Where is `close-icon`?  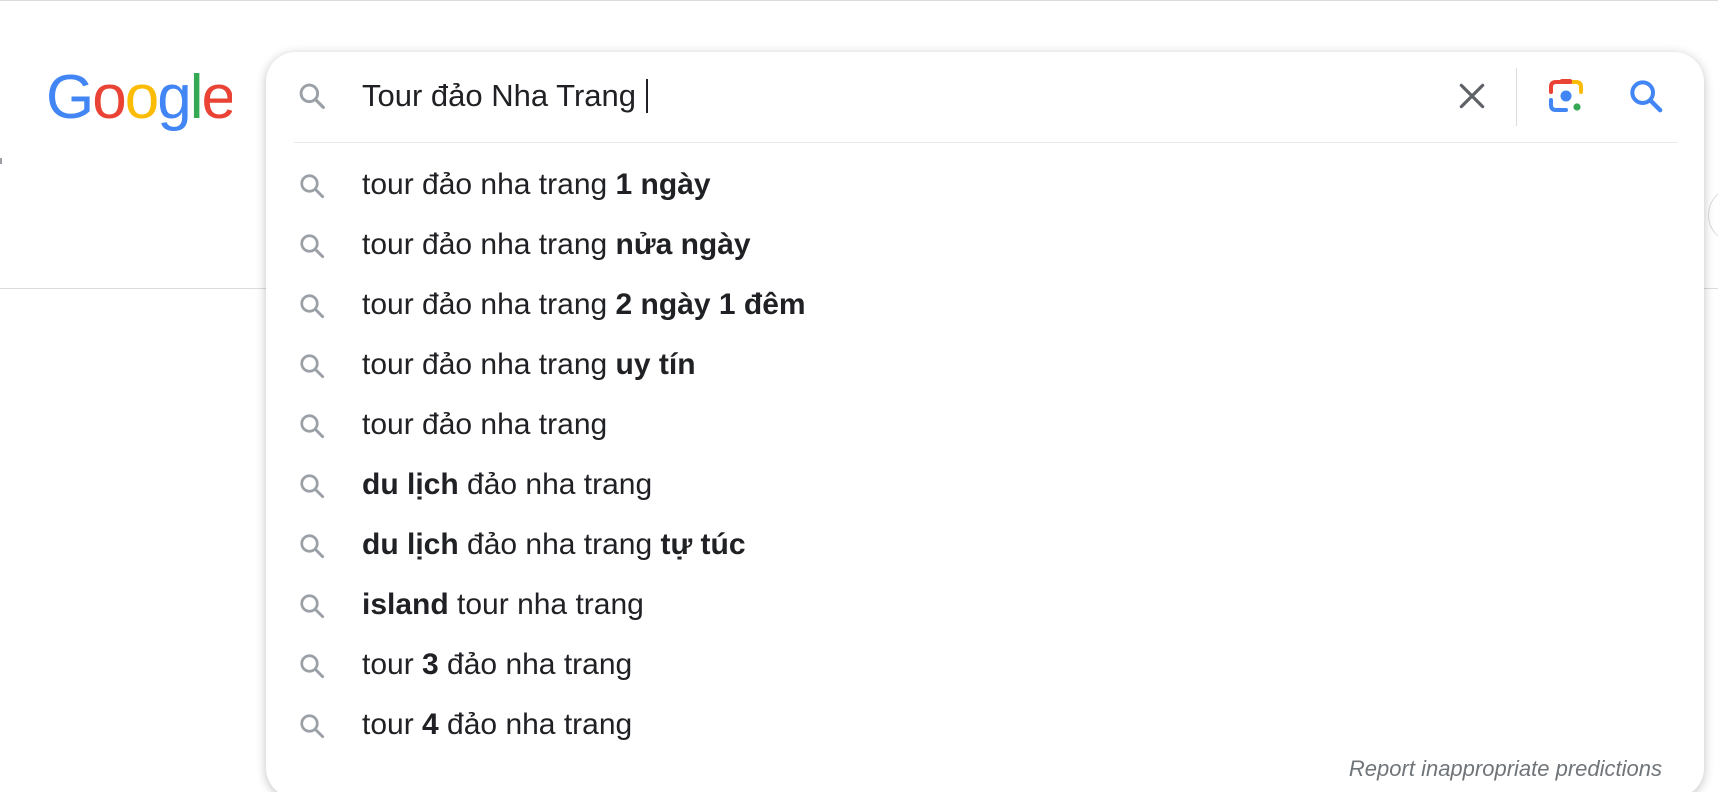 close-icon is located at coordinates (1472, 96).